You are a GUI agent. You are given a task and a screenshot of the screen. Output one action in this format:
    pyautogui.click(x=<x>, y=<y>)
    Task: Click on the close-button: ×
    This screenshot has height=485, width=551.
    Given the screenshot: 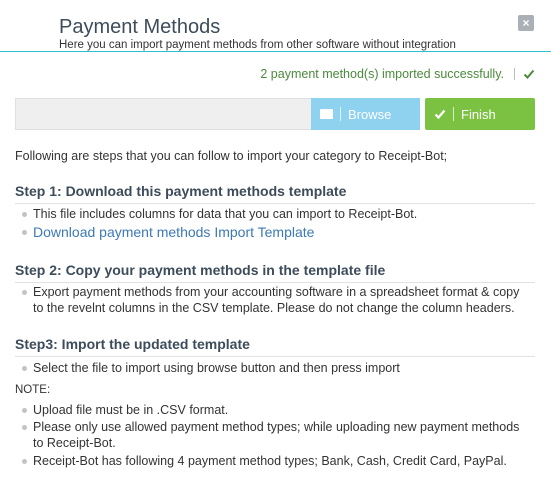 What is the action you would take?
    pyautogui.click(x=526, y=23)
    